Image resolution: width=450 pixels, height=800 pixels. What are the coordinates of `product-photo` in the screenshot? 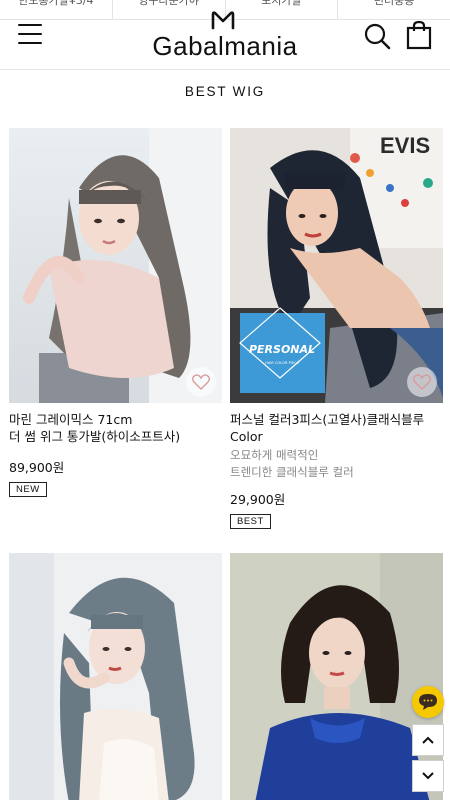 It's located at (115, 676).